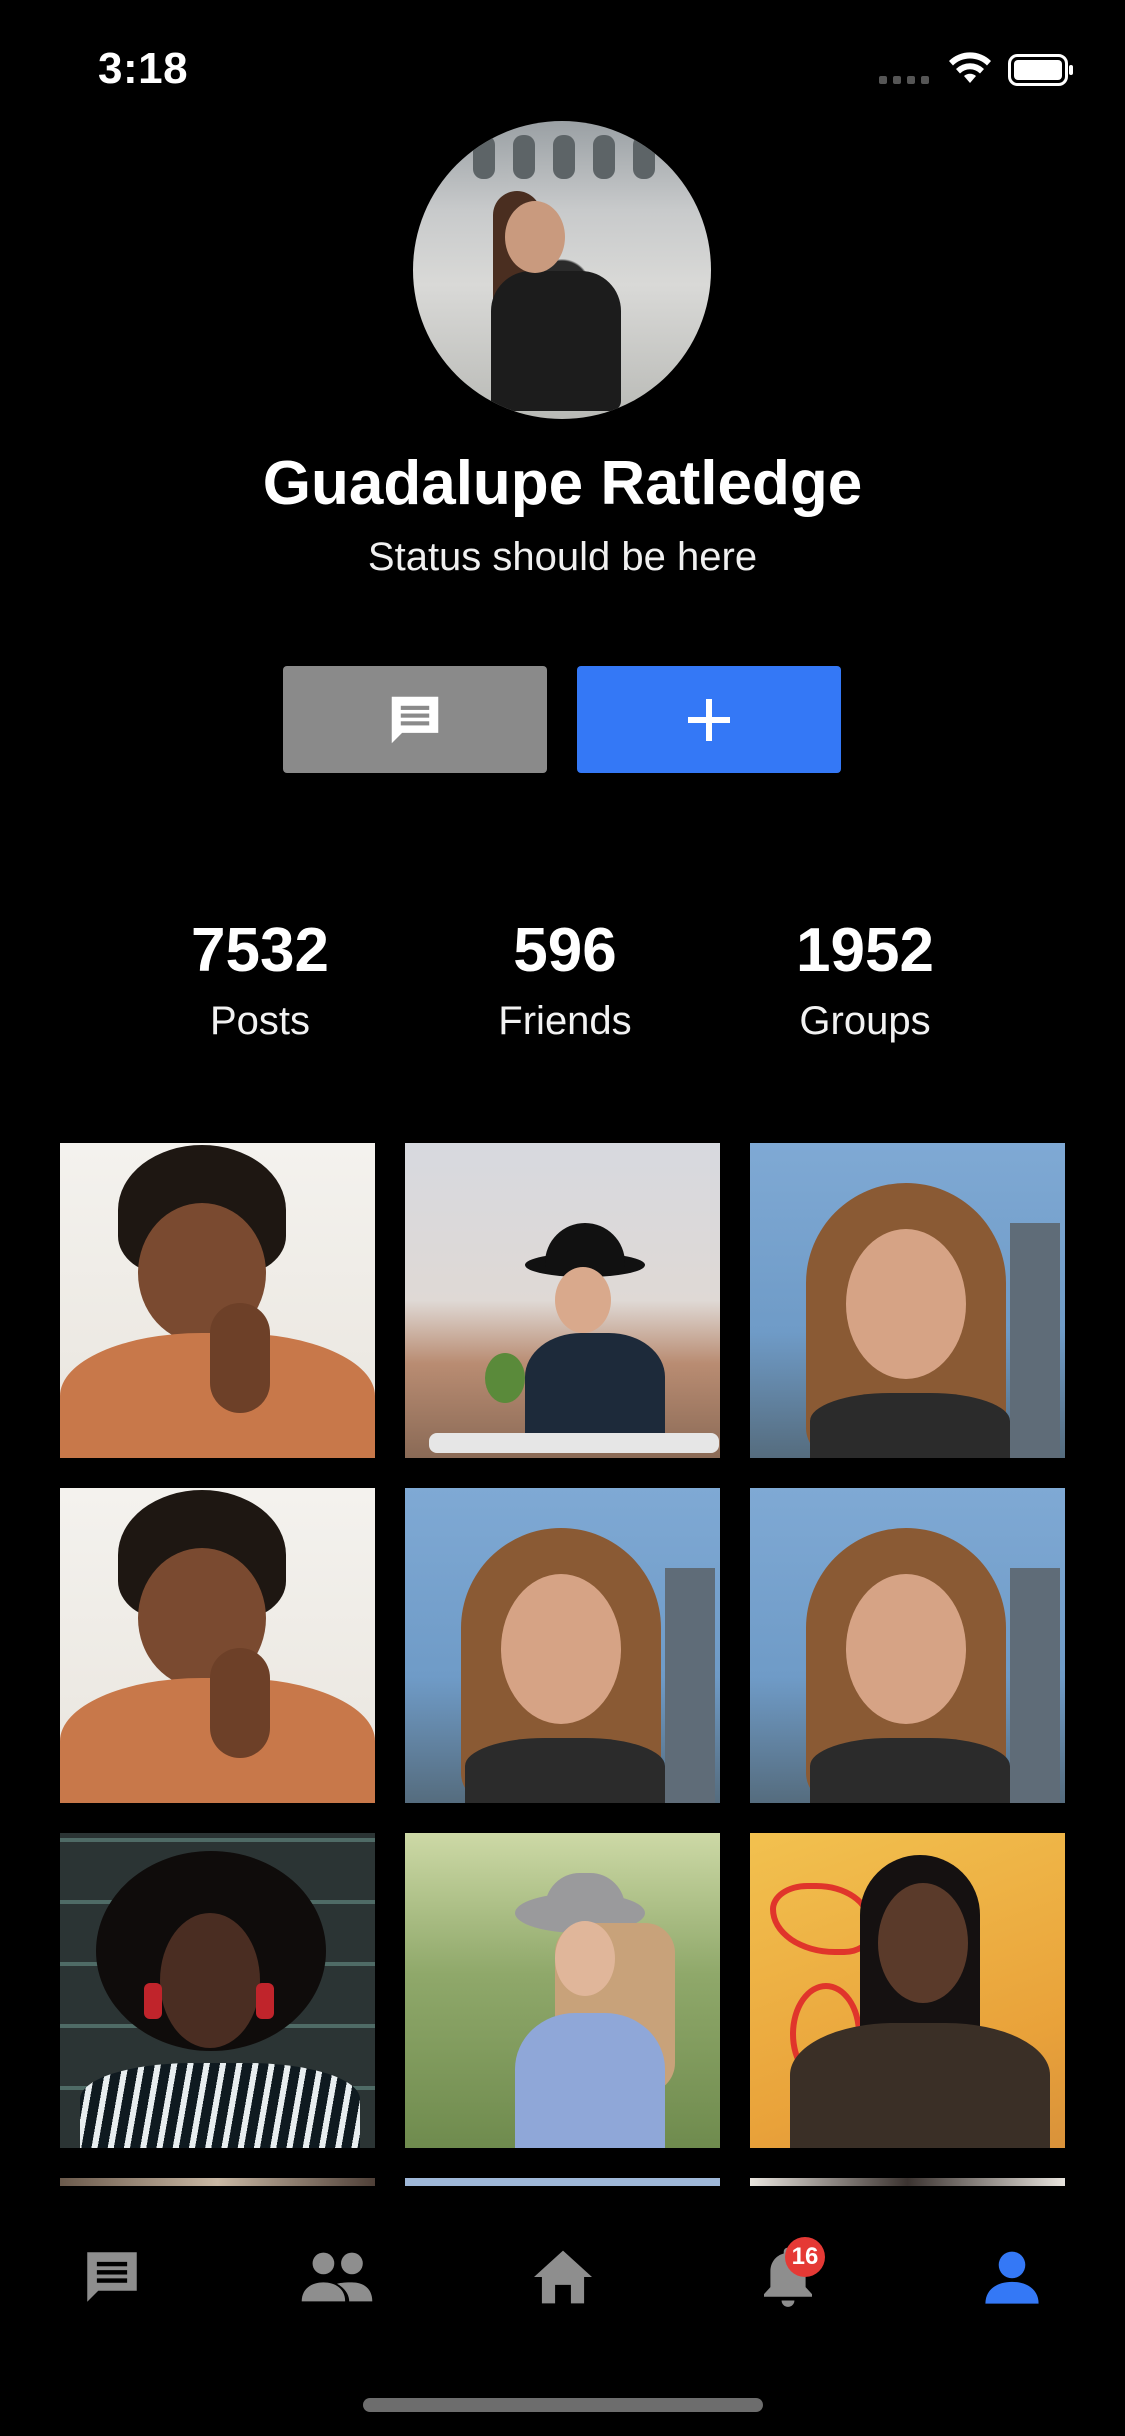 The image size is (1125, 2436). I want to click on status-time: 3:18, so click(143, 68).